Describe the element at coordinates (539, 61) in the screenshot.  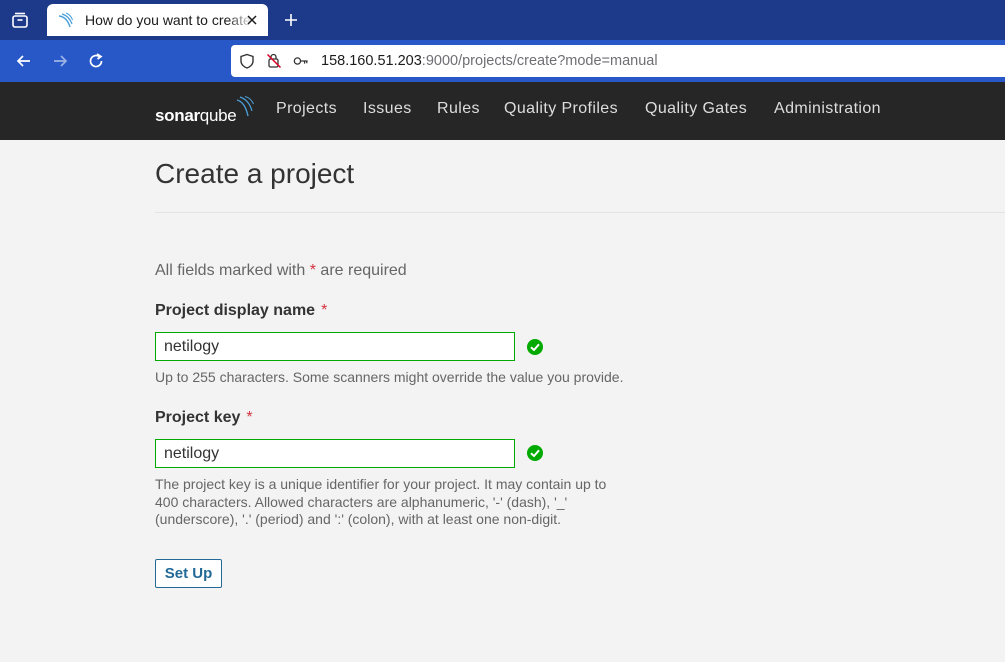
I see `url-path: :9000/projects/create?mode=manual` at that location.